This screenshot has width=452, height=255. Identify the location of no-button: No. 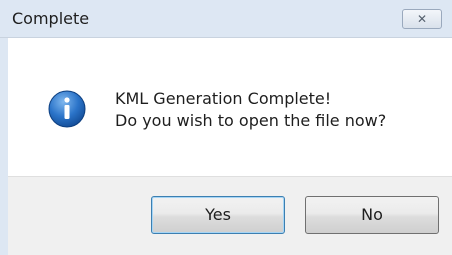
(372, 215).